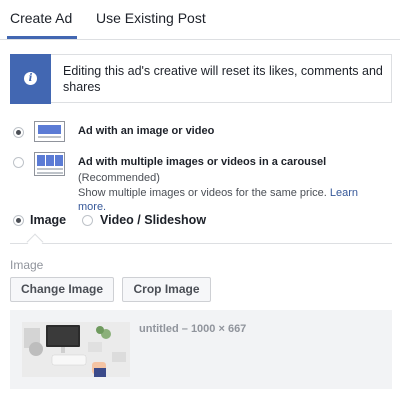 This screenshot has width=400, height=399. I want to click on image-section-label: Image, so click(27, 265).